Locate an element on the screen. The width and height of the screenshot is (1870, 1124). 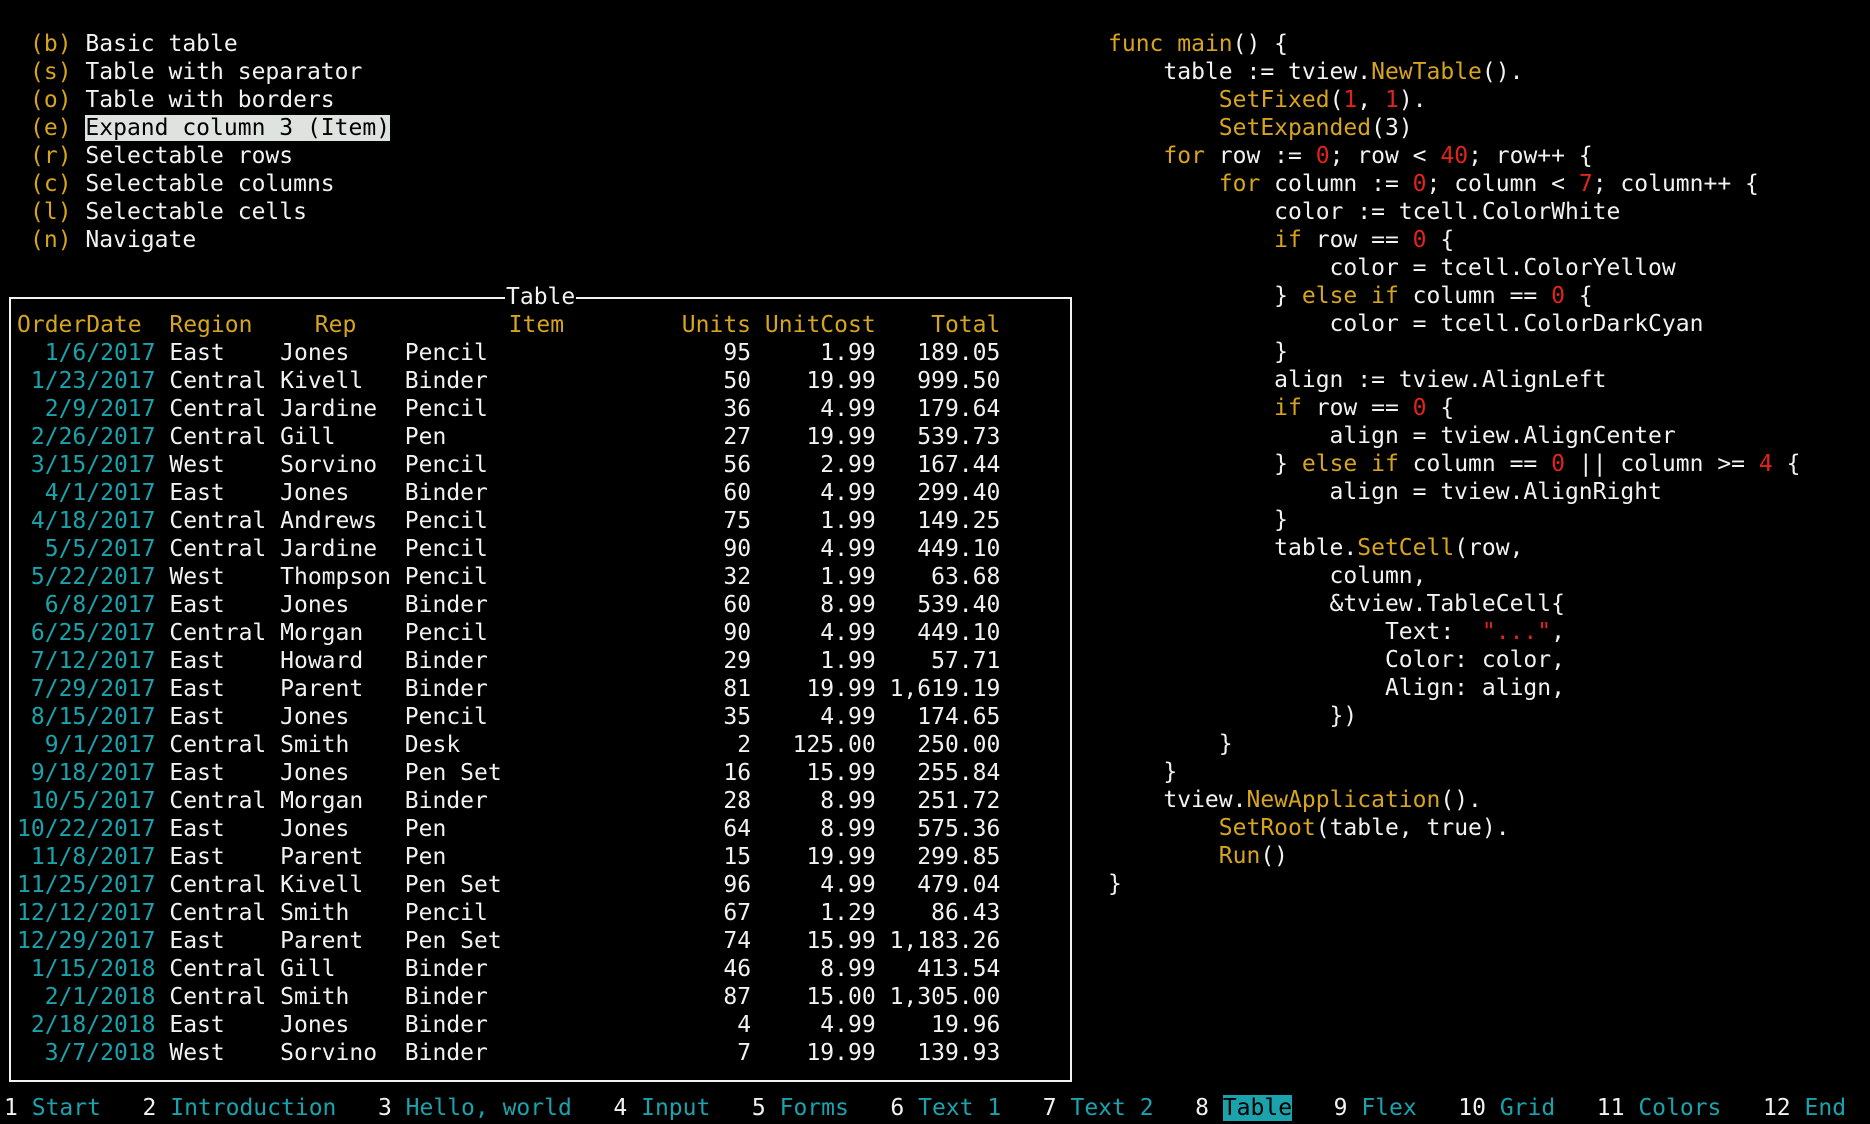
table-cell-units: 87 is located at coordinates (737, 997).